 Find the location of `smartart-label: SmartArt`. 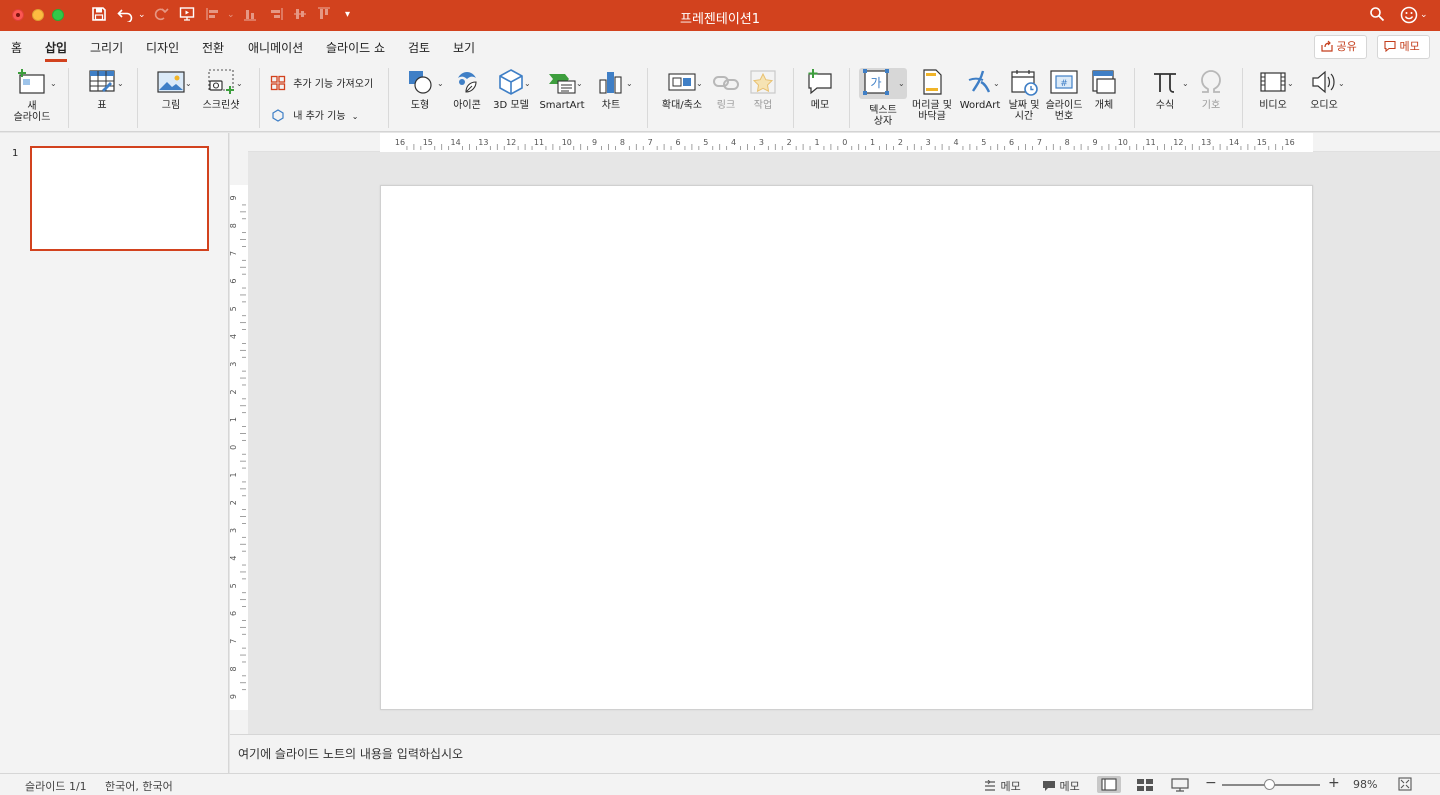

smartart-label: SmartArt is located at coordinates (562, 105).